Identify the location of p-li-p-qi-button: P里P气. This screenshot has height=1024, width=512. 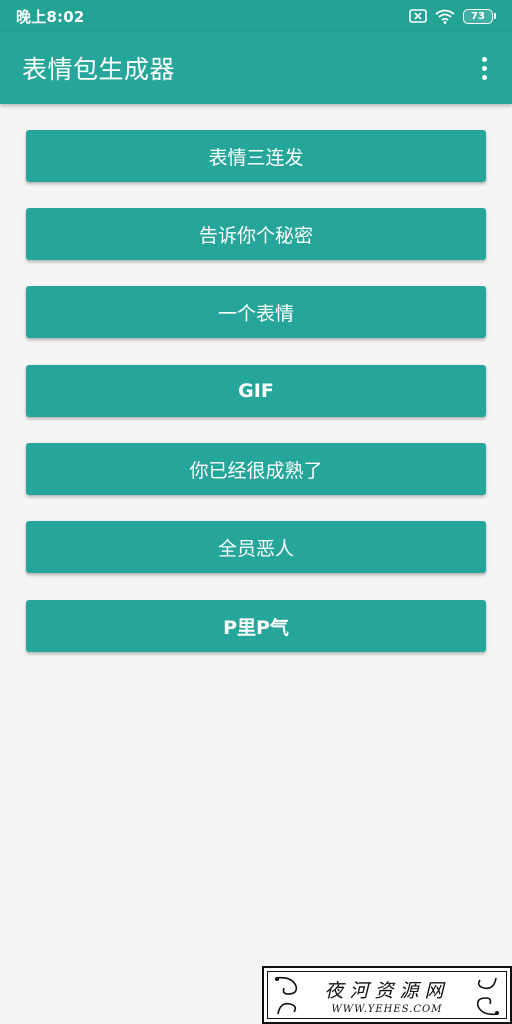
(256, 626).